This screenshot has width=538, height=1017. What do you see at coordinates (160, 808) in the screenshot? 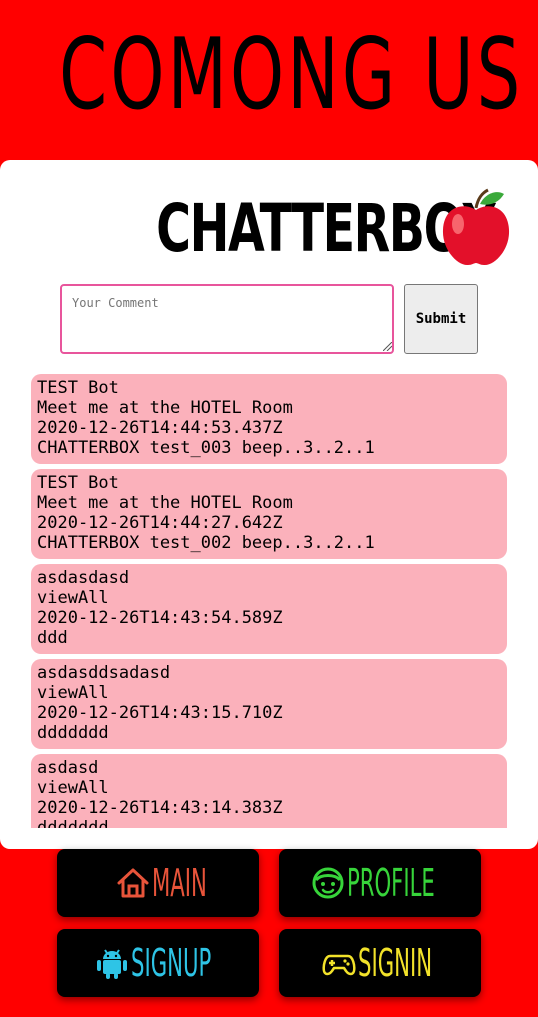
I see `message-time: 2020-12-26T14:43:14.383Z` at bounding box center [160, 808].